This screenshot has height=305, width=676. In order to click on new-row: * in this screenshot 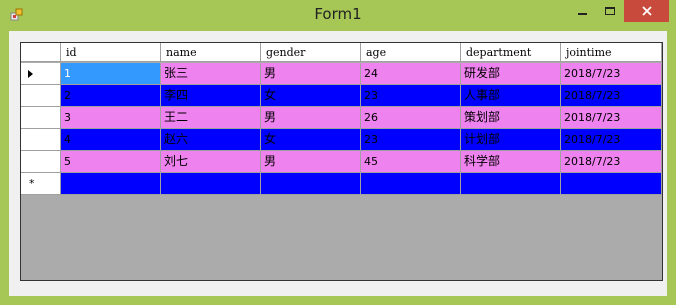, I will do `click(341, 184)`.